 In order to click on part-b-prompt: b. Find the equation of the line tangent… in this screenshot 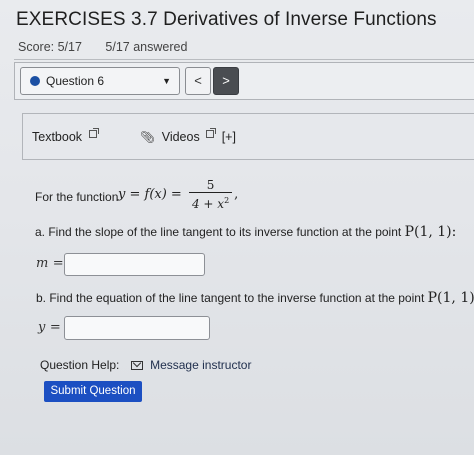, I will do `click(230, 298)`.